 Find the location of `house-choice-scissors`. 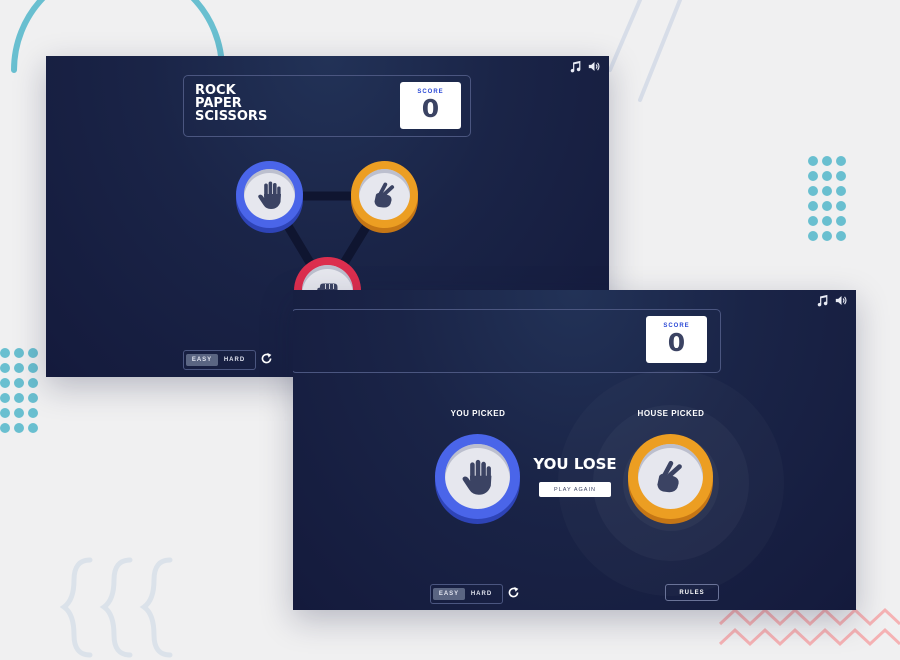

house-choice-scissors is located at coordinates (670, 476).